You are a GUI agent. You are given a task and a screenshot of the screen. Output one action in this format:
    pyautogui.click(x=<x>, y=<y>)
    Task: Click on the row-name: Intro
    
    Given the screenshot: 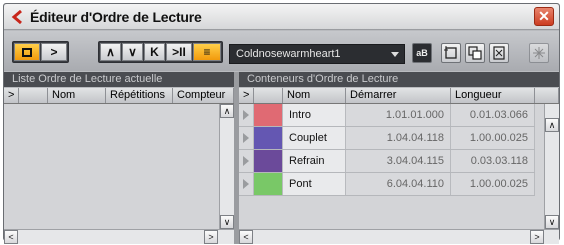 What is the action you would take?
    pyautogui.click(x=314, y=115)
    